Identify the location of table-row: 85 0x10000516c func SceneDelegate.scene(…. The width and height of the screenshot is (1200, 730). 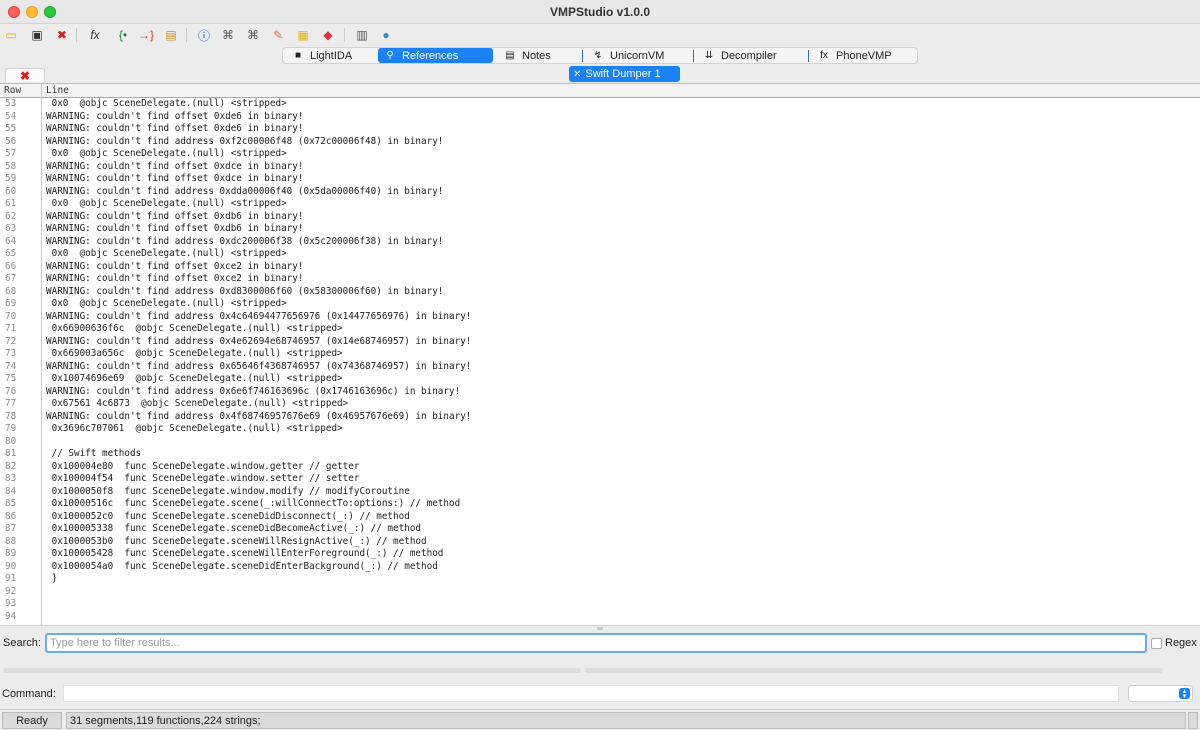
(600, 504).